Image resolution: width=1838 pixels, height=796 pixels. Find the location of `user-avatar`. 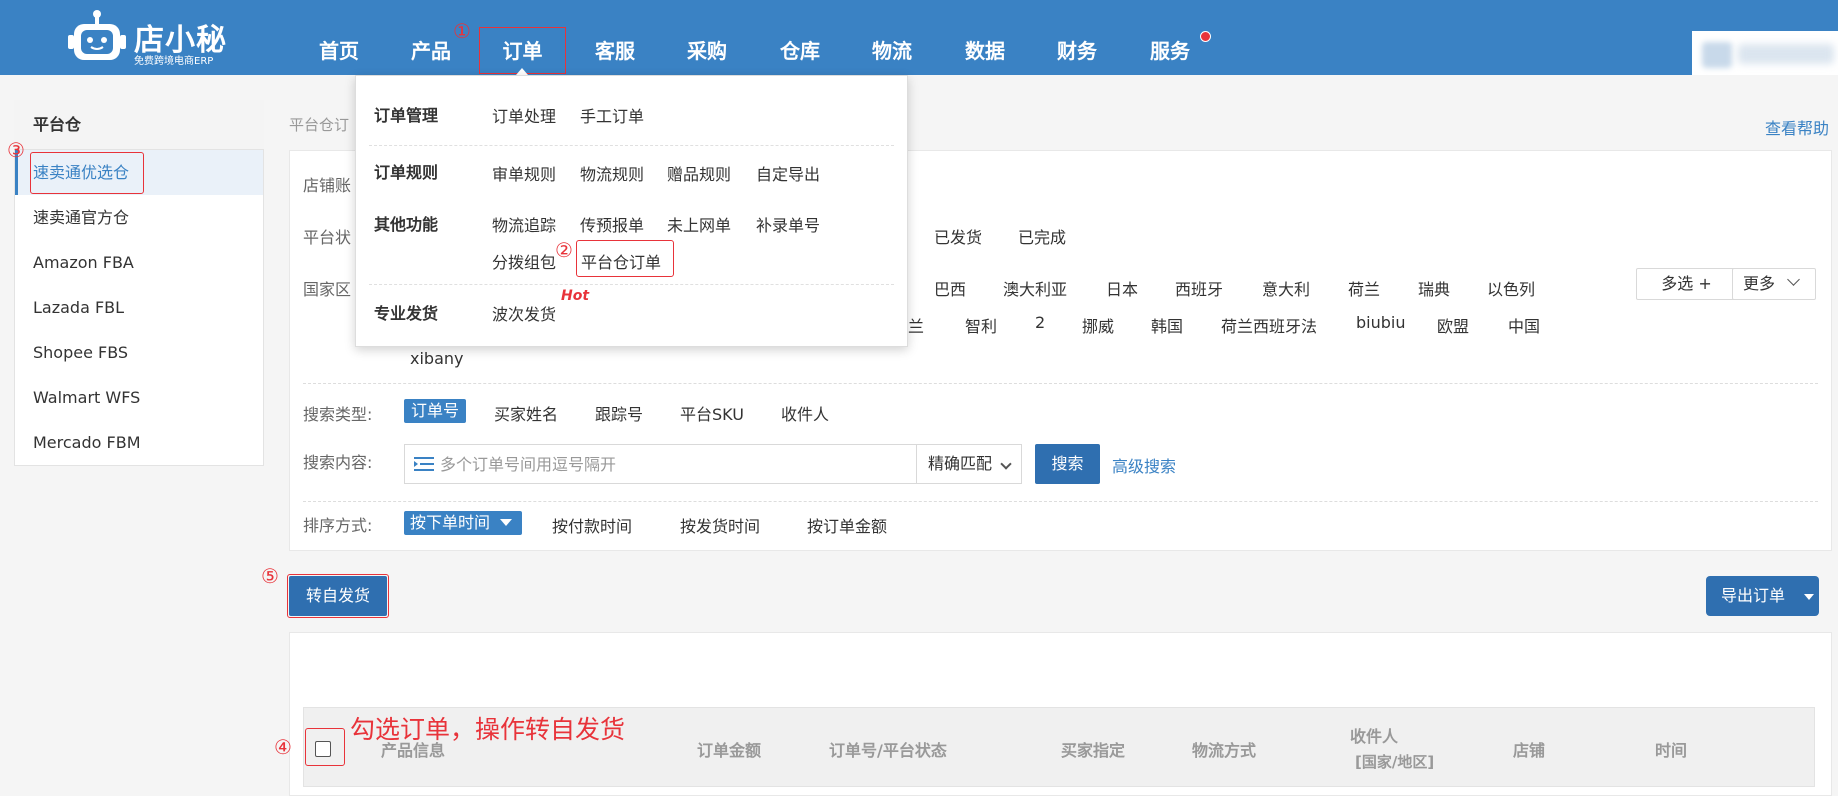

user-avatar is located at coordinates (1717, 55).